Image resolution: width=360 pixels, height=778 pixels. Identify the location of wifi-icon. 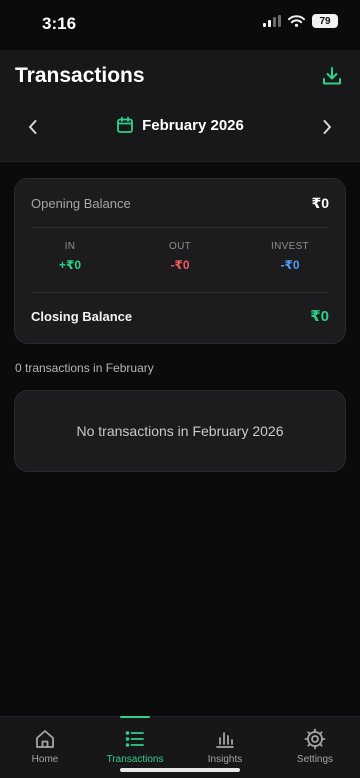
(296, 21).